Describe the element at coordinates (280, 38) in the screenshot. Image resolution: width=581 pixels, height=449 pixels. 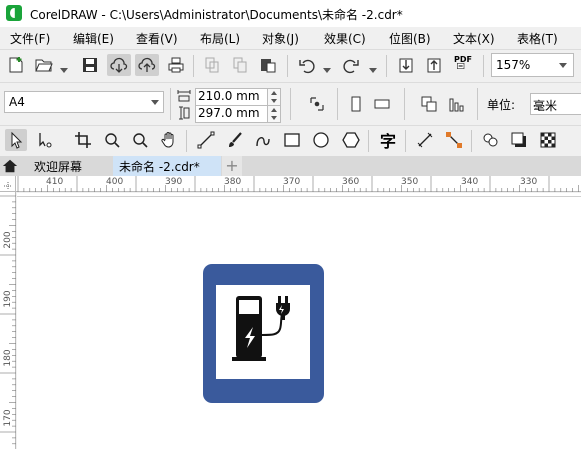
I see `menu-object: 对象(J)` at that location.